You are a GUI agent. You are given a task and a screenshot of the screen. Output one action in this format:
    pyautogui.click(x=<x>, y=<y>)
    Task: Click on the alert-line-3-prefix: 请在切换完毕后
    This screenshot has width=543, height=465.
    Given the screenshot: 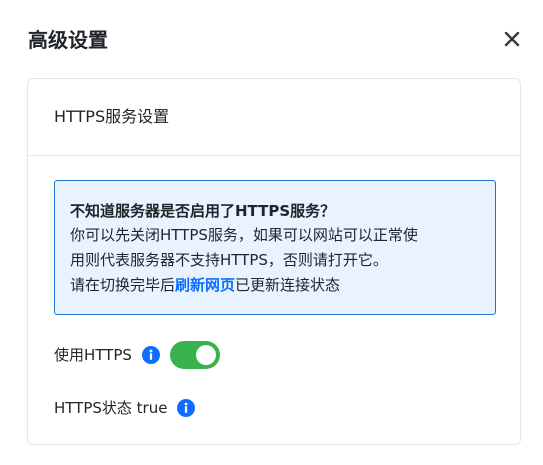 What is the action you would take?
    pyautogui.click(x=123, y=285)
    